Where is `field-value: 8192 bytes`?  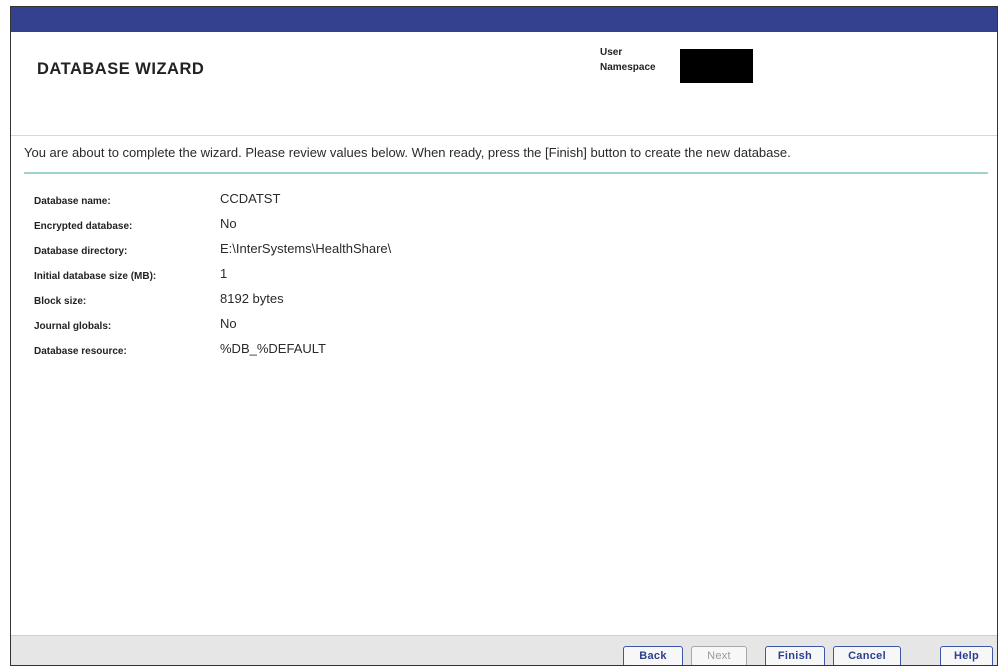
field-value: 8192 bytes is located at coordinates (252, 298).